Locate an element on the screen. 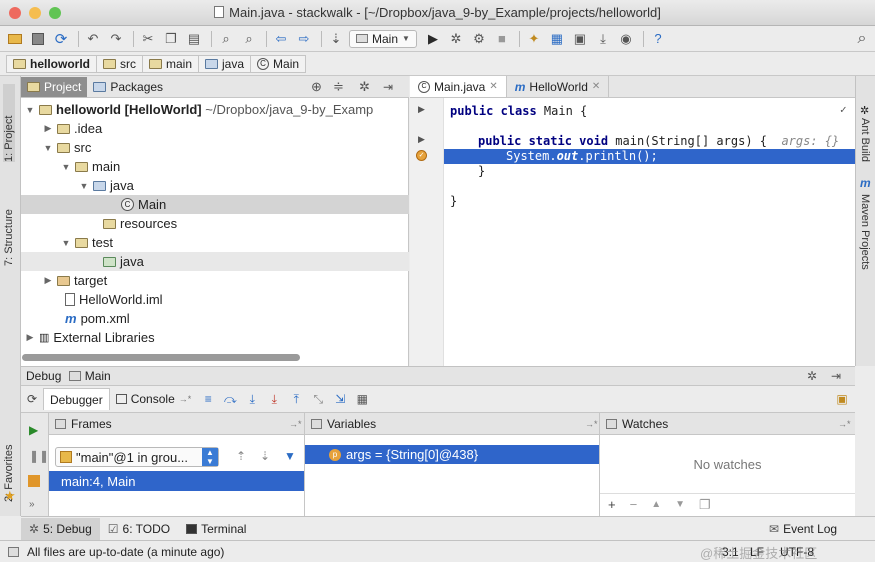 Image resolution: width=875 pixels, height=562 pixels. breadcrumb-item-helloworld: helloworld is located at coordinates (51, 63).